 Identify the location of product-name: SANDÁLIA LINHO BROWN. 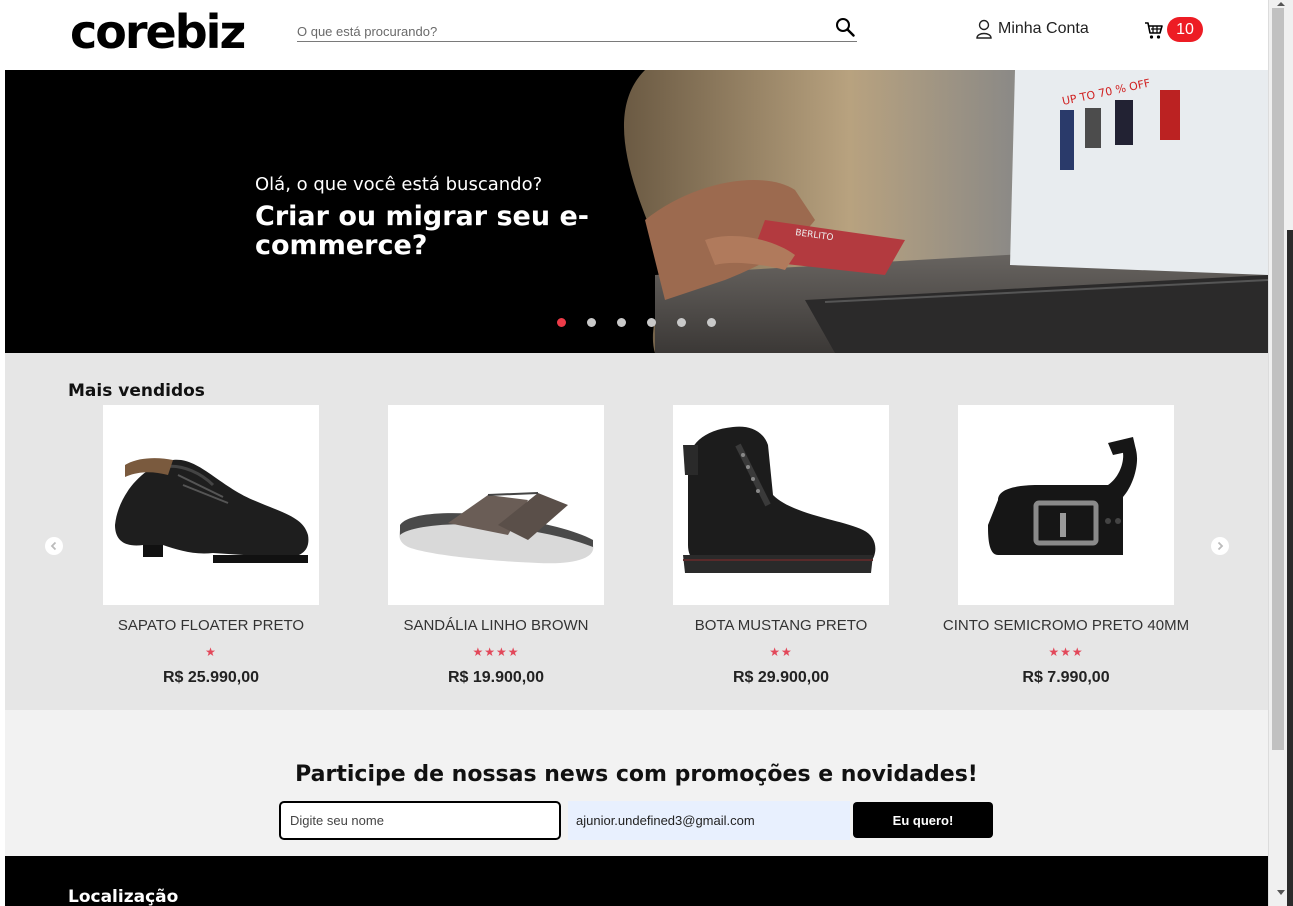
(496, 625).